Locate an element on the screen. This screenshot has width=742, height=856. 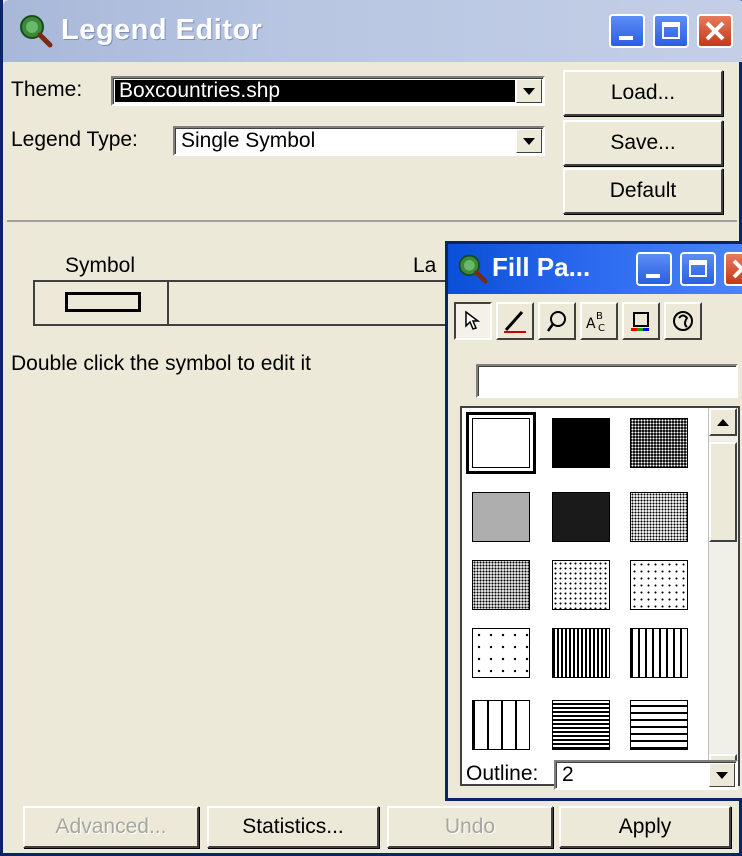
text-tool-button: ABC is located at coordinates (599, 321).